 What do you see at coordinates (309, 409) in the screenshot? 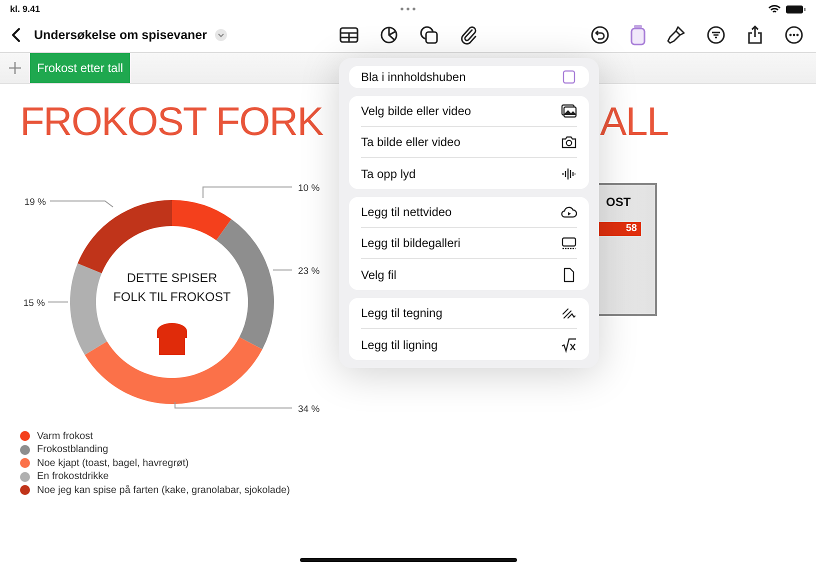
I see `percent-label: 34 %` at bounding box center [309, 409].